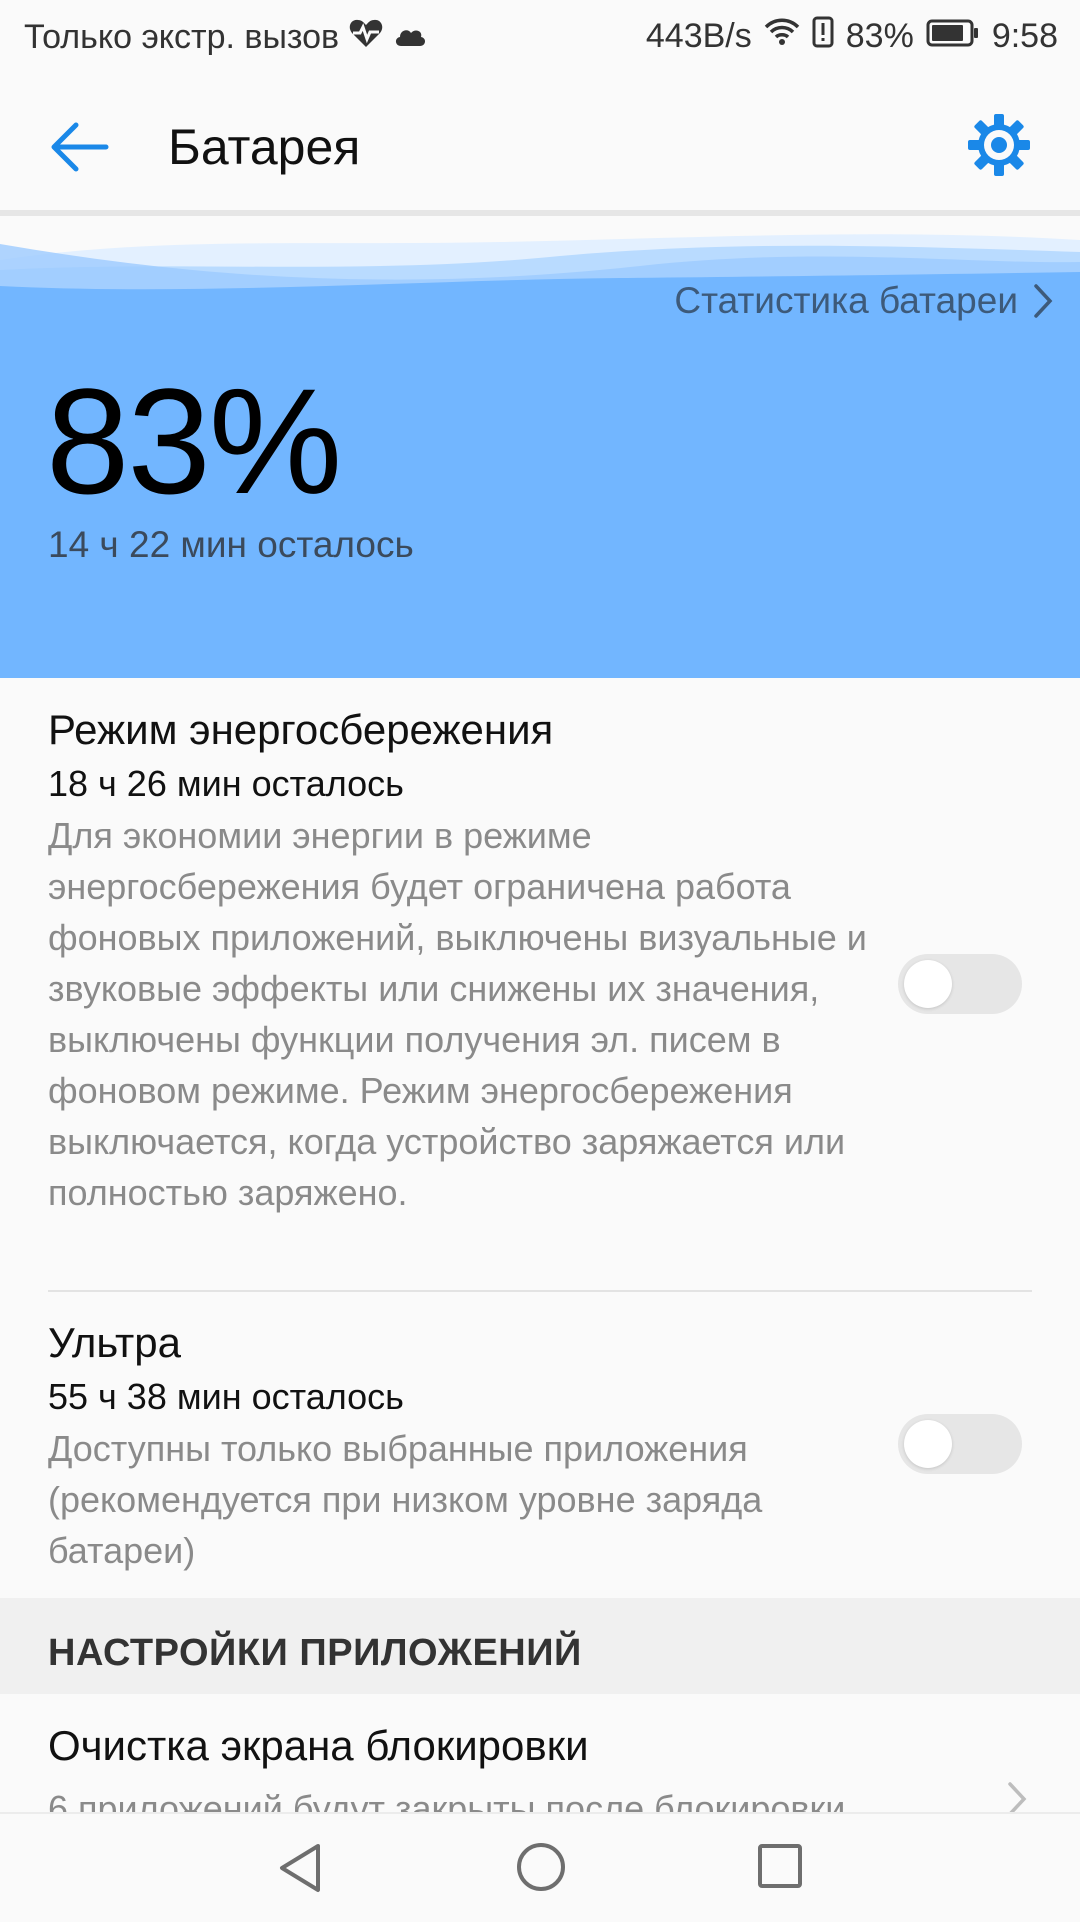  I want to click on power-saving-toggle, so click(960, 984).